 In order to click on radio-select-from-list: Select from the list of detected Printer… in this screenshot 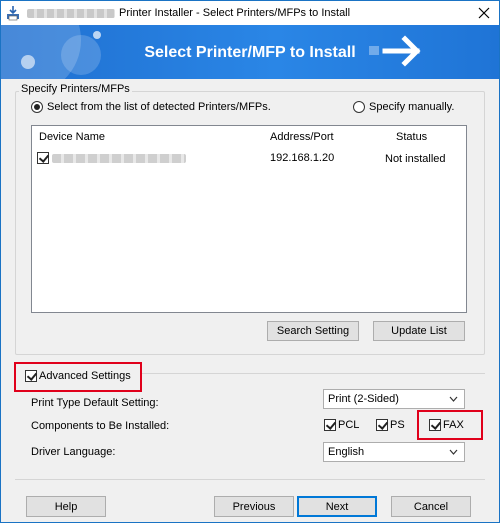, I will do `click(151, 107)`.